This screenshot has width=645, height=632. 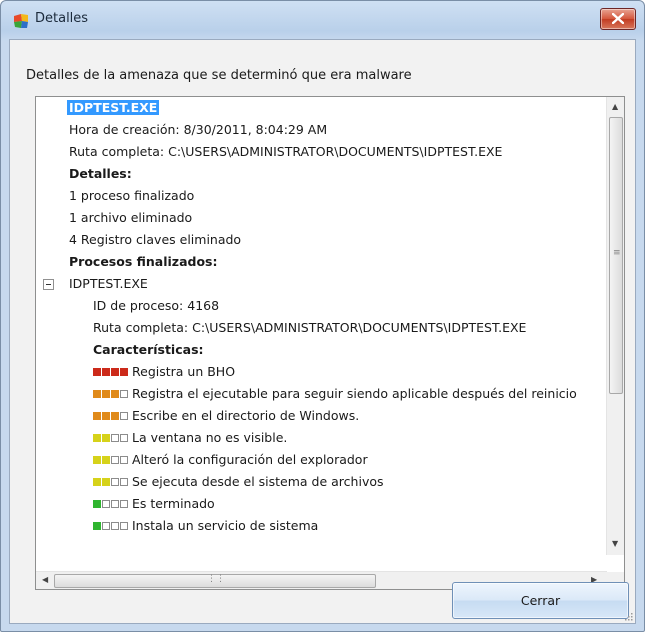 What do you see at coordinates (48, 284) in the screenshot?
I see `collapse-minus-icon` at bounding box center [48, 284].